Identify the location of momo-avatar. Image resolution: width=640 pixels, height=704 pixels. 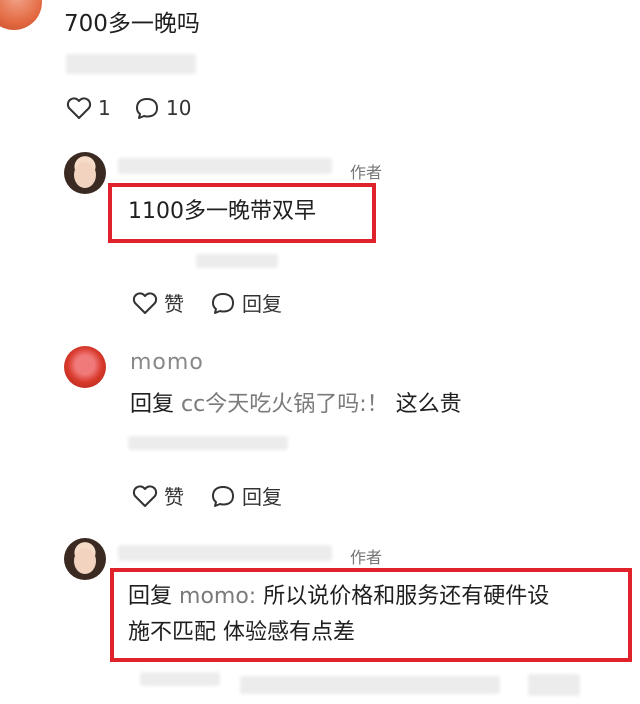
(85, 367).